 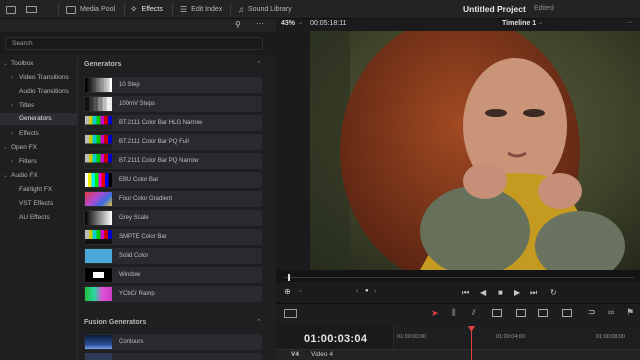 I want to click on generator-item: Grey Scale, so click(x=173, y=218).